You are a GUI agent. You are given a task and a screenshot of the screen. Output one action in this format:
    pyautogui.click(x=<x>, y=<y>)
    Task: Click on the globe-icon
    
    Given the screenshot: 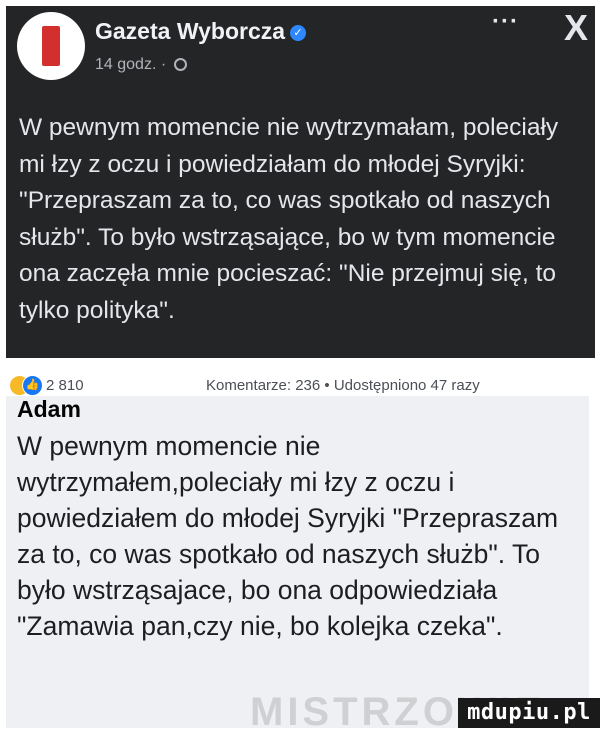 What is the action you would take?
    pyautogui.click(x=180, y=65)
    